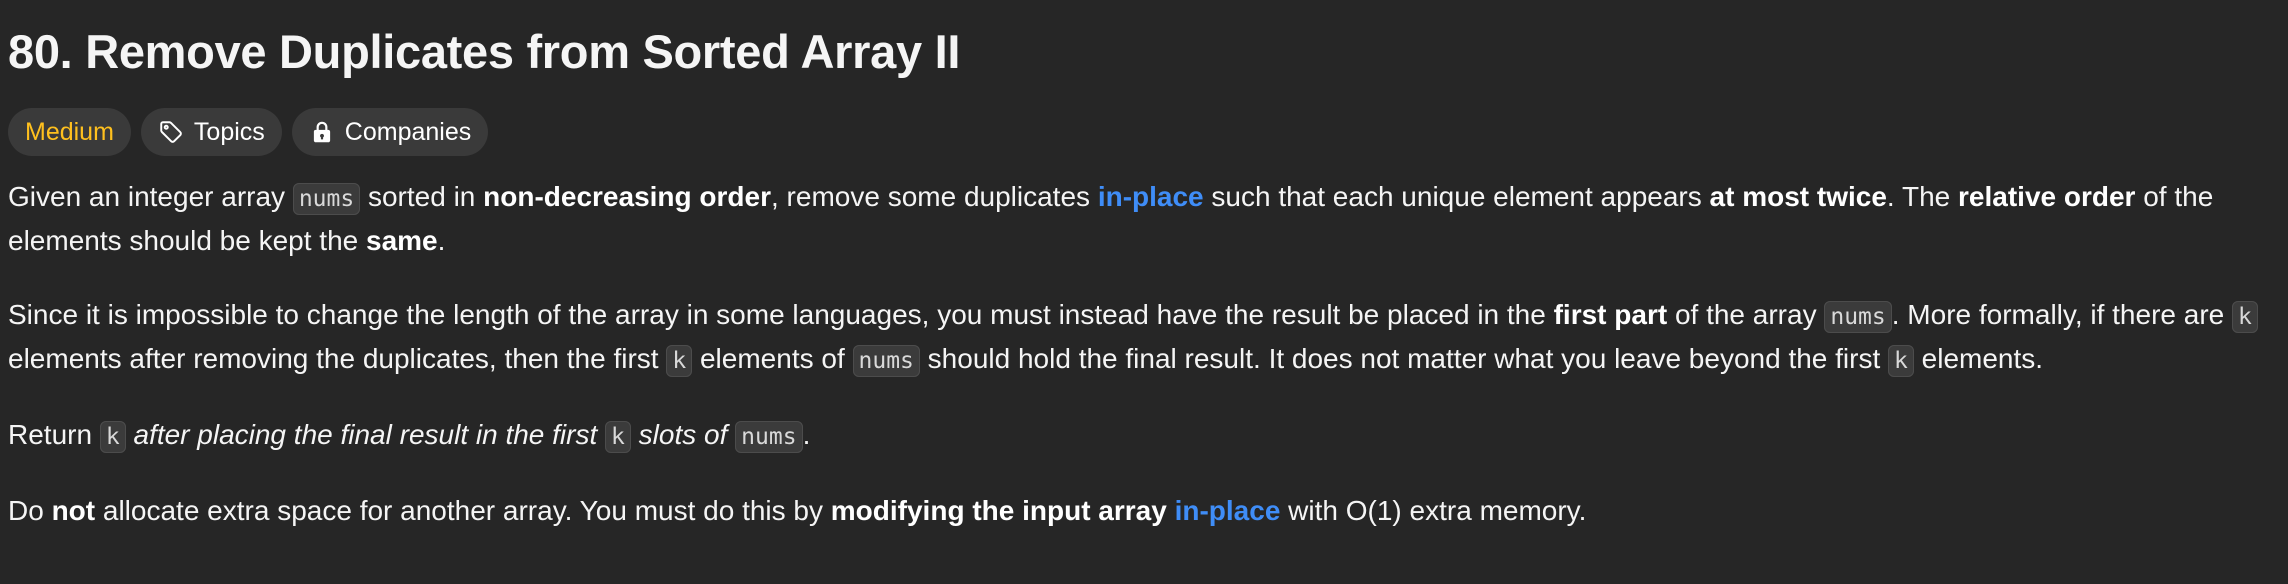 The image size is (2288, 584). Describe the element at coordinates (1746, 314) in the screenshot. I see `text: of the array` at that location.